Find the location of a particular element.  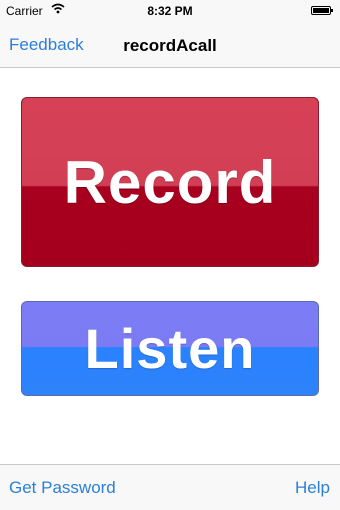

battery-fill is located at coordinates (321, 10).